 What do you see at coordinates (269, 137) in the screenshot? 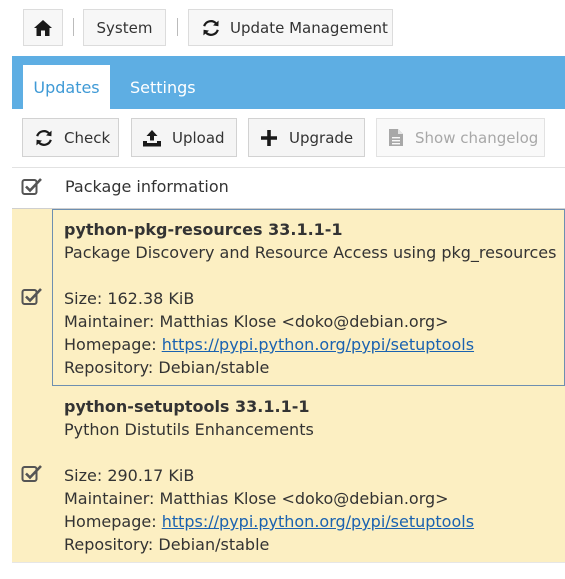
I see `plus-icon` at bounding box center [269, 137].